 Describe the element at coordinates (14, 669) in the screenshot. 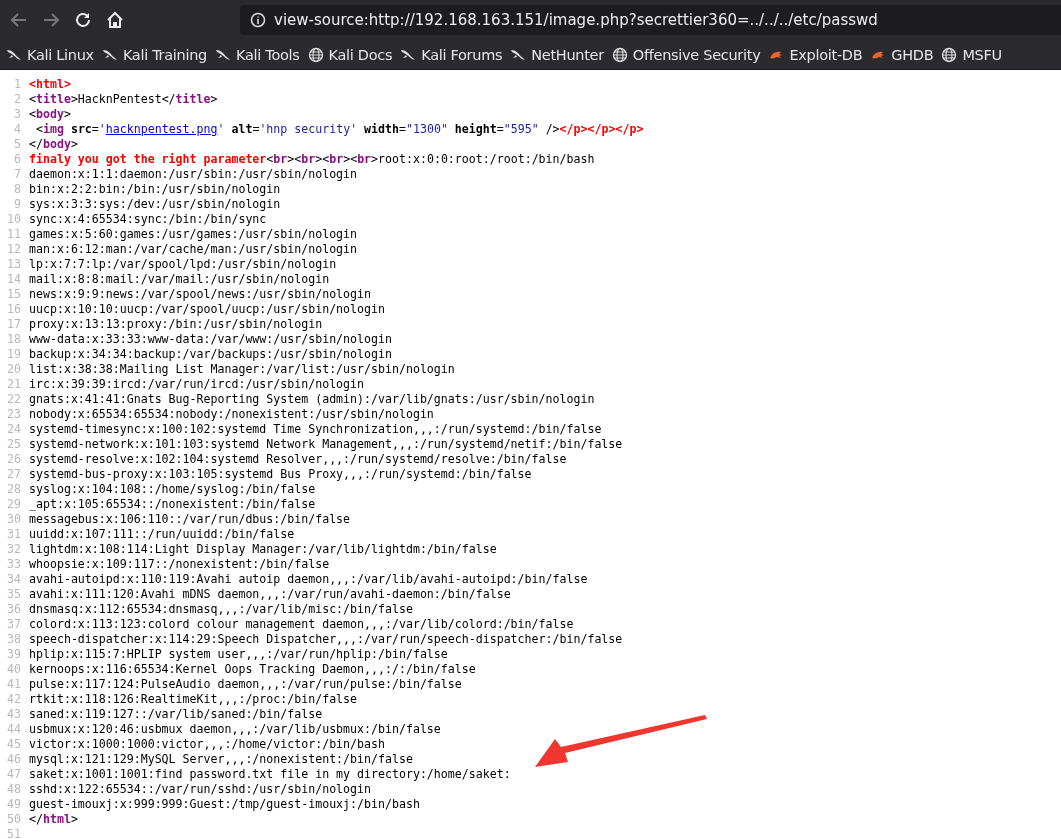

I see `line-number: 40` at that location.